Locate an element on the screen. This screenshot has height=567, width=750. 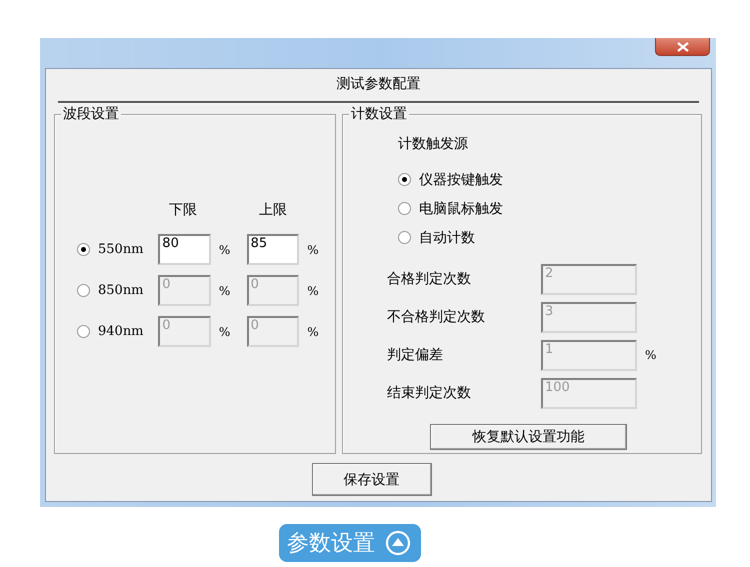
input-field: 80 is located at coordinates (184, 249).